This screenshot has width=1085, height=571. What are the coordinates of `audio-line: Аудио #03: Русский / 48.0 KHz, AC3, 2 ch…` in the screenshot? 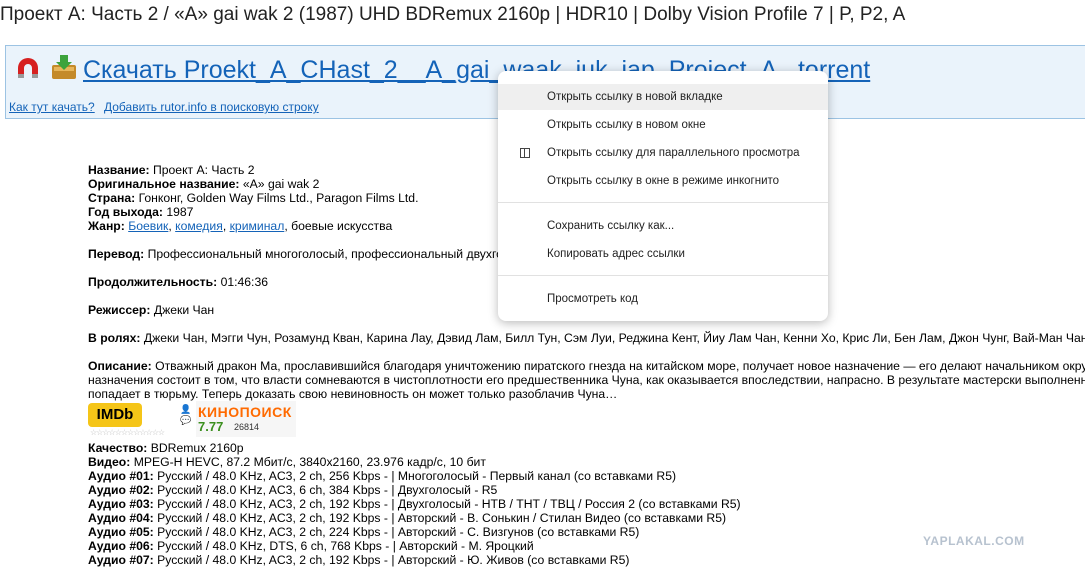 It's located at (414, 504).